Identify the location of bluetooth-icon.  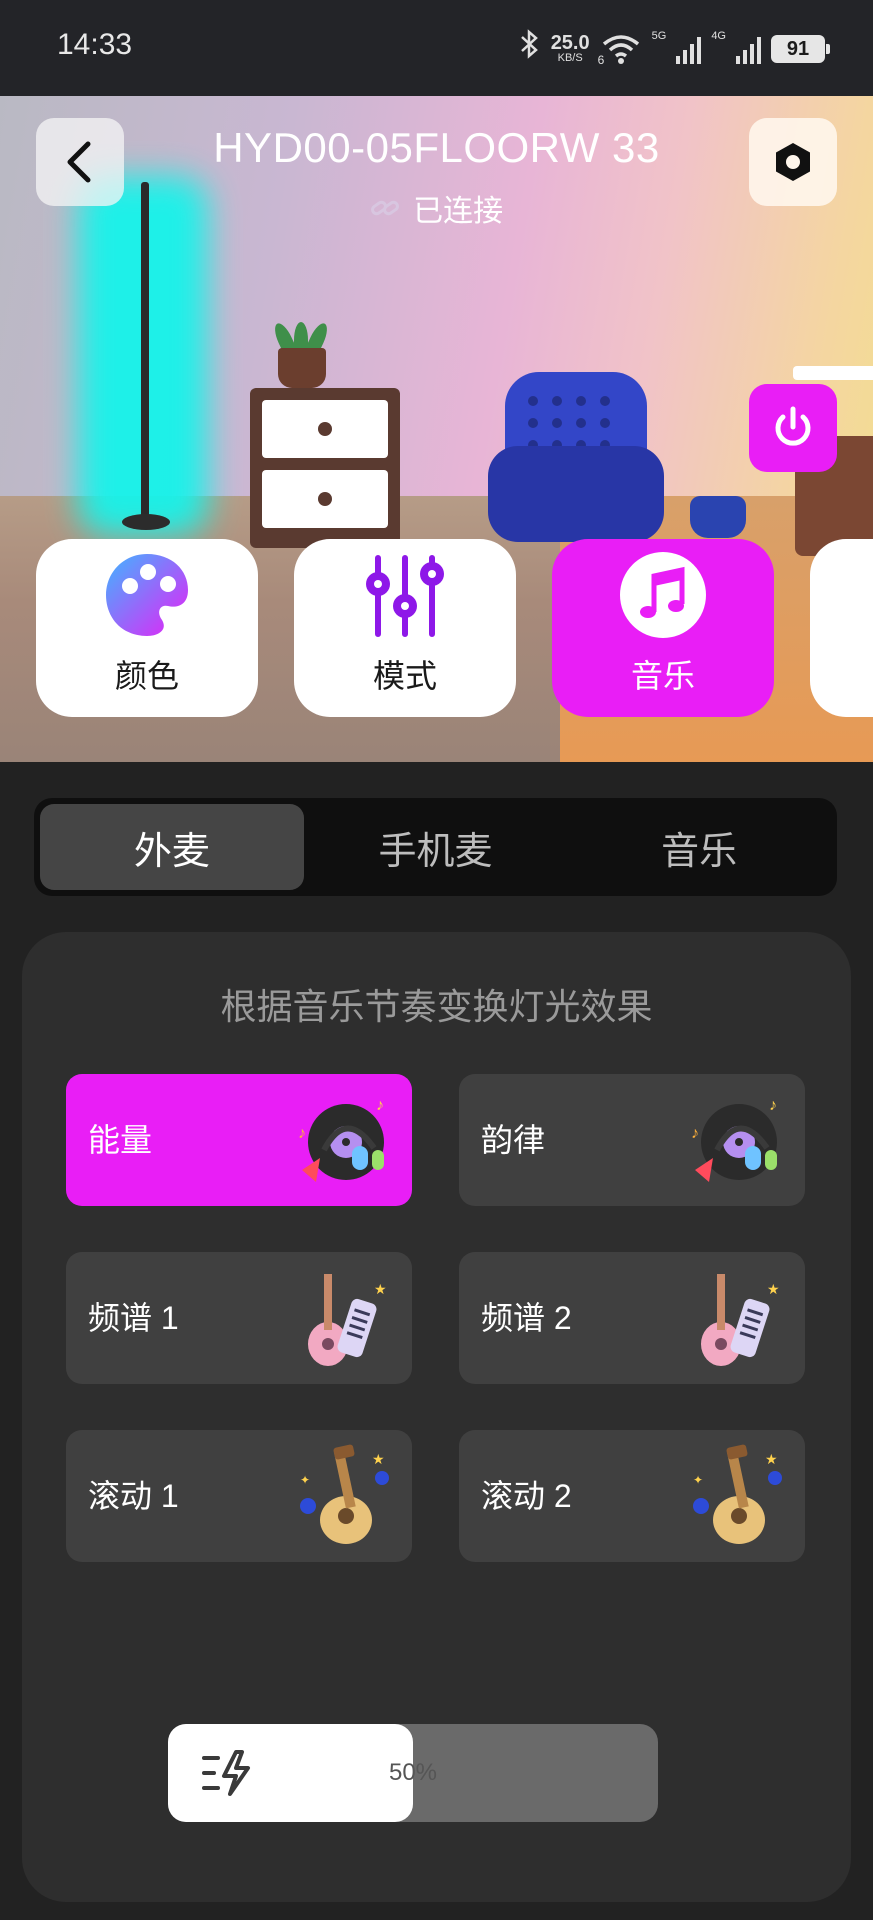
(530, 48).